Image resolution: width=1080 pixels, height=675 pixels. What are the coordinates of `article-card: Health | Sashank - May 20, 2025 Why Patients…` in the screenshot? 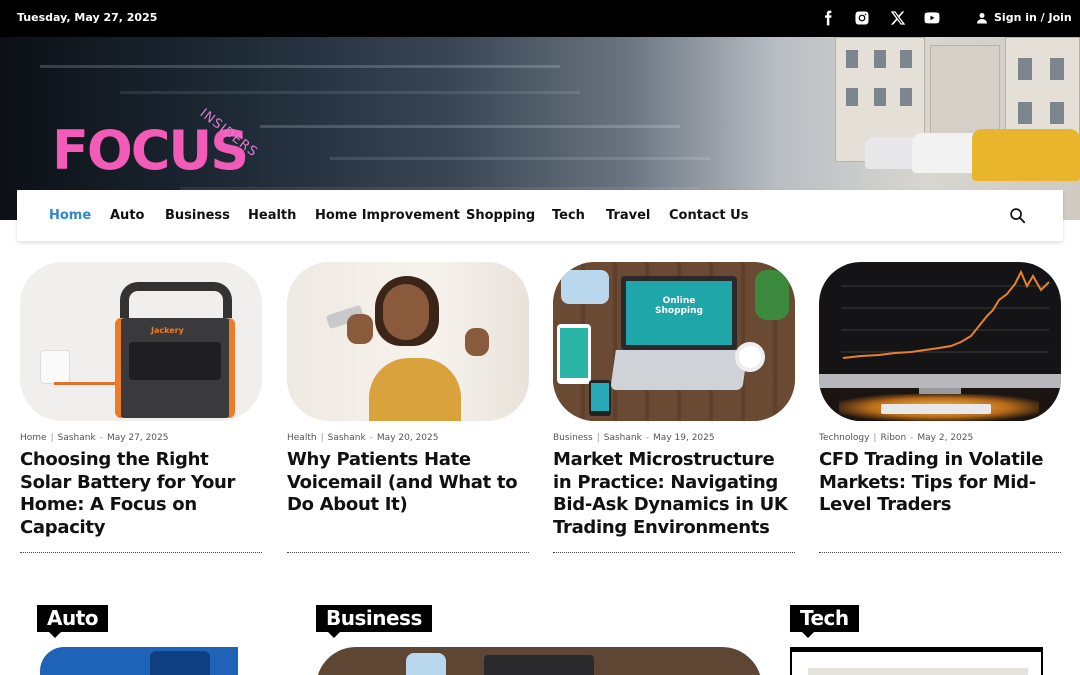 It's located at (408, 407).